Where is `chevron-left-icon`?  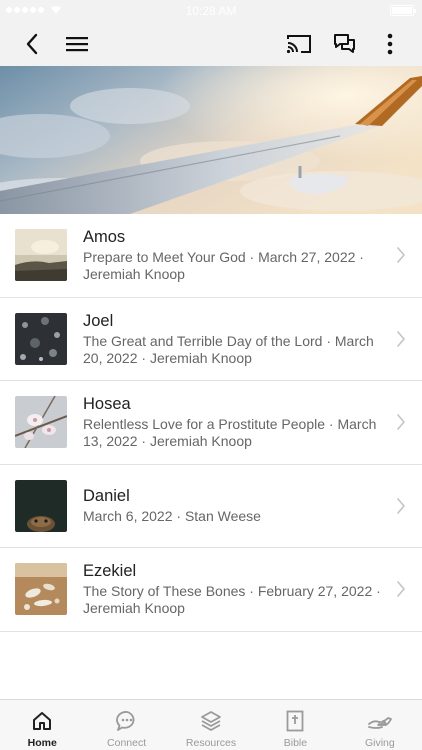
chevron-left-icon is located at coordinates (32, 44).